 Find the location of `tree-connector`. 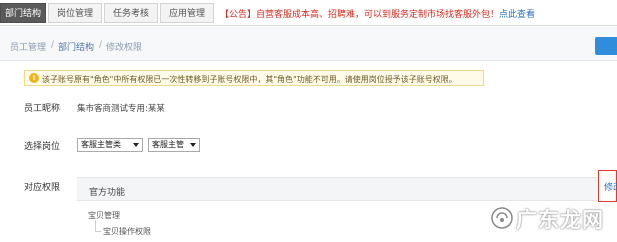

tree-connector is located at coordinates (98, 231).